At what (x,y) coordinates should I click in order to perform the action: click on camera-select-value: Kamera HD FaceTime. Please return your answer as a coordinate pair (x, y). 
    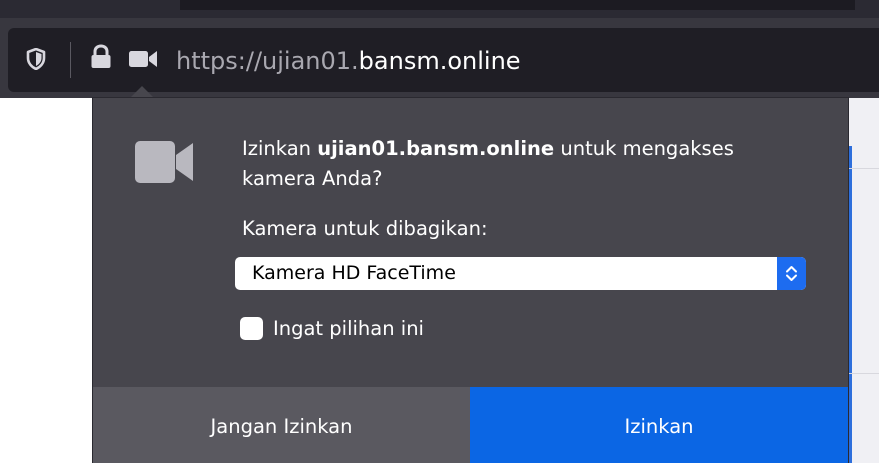
    Looking at the image, I should click on (354, 273).